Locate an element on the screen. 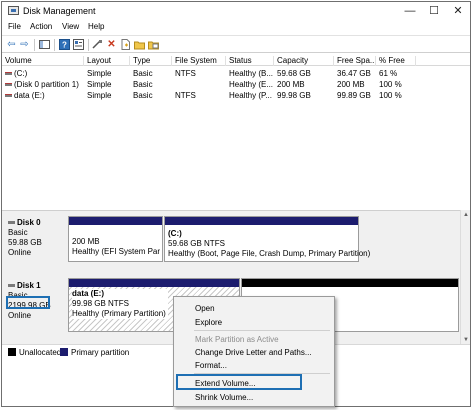  column-volume: Volume is located at coordinates (43, 61).